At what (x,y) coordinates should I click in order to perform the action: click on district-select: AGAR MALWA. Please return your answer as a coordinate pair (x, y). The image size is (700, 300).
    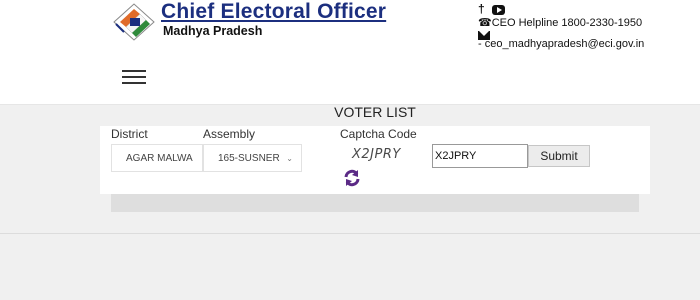
    Looking at the image, I should click on (157, 158).